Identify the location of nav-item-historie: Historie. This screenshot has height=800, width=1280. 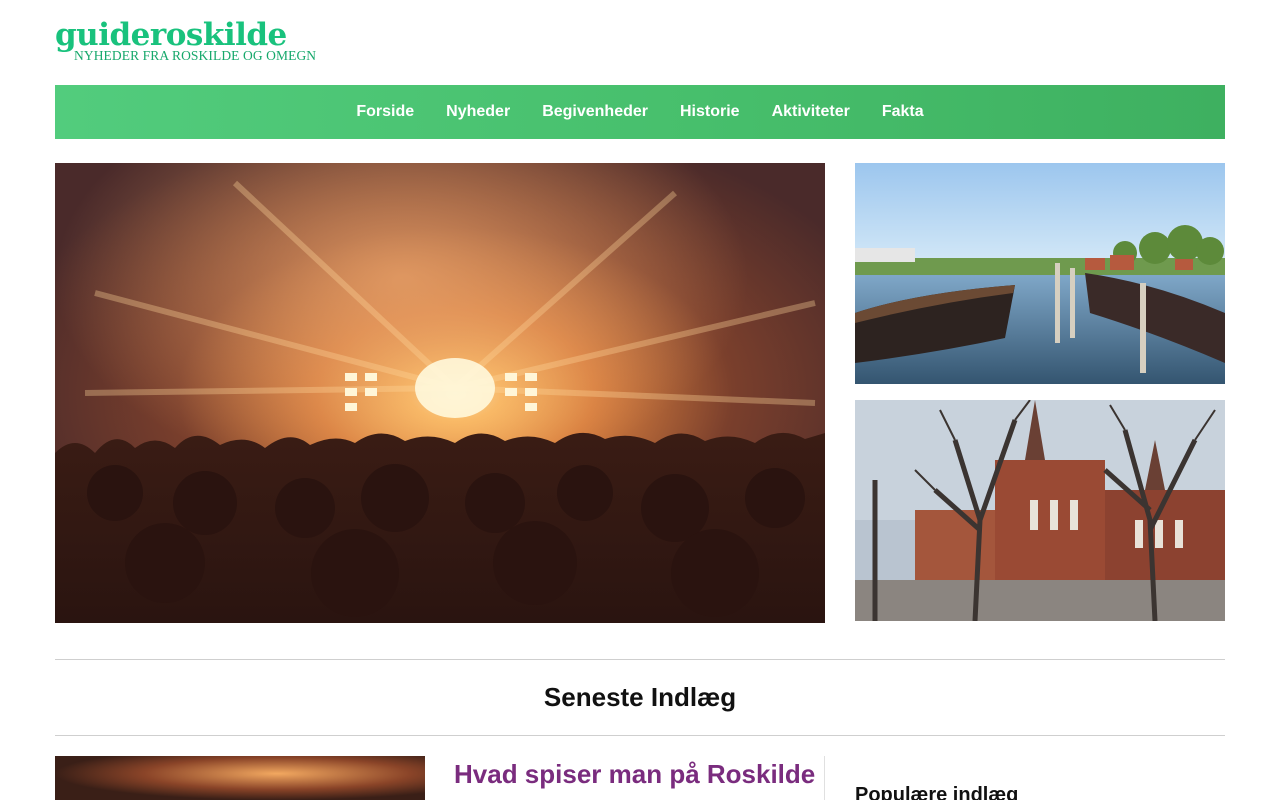
(710, 112).